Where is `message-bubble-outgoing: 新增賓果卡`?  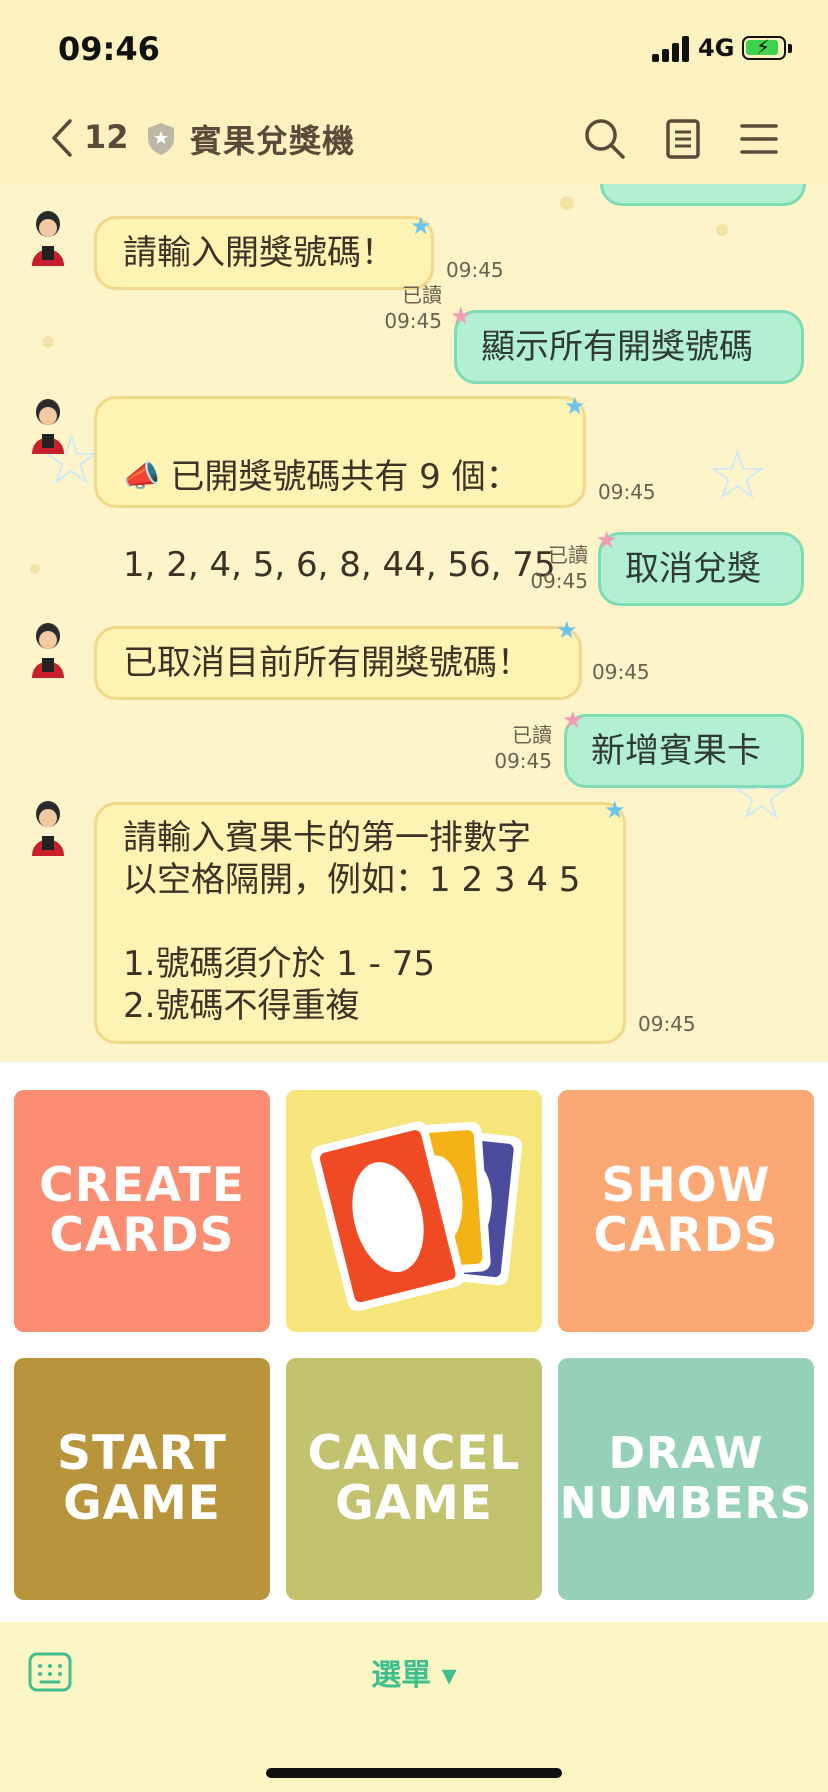 message-bubble-outgoing: 新增賓果卡 is located at coordinates (684, 751).